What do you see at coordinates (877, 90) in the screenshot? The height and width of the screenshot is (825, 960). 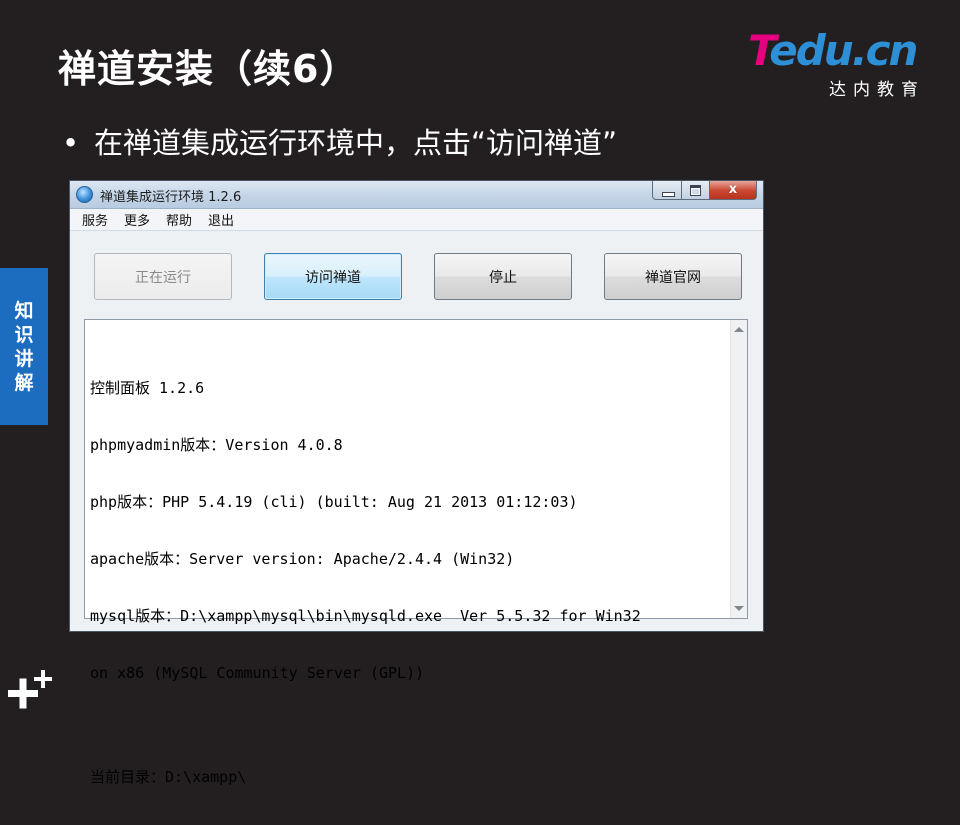 I see `logo-subtitle: 达内教育` at bounding box center [877, 90].